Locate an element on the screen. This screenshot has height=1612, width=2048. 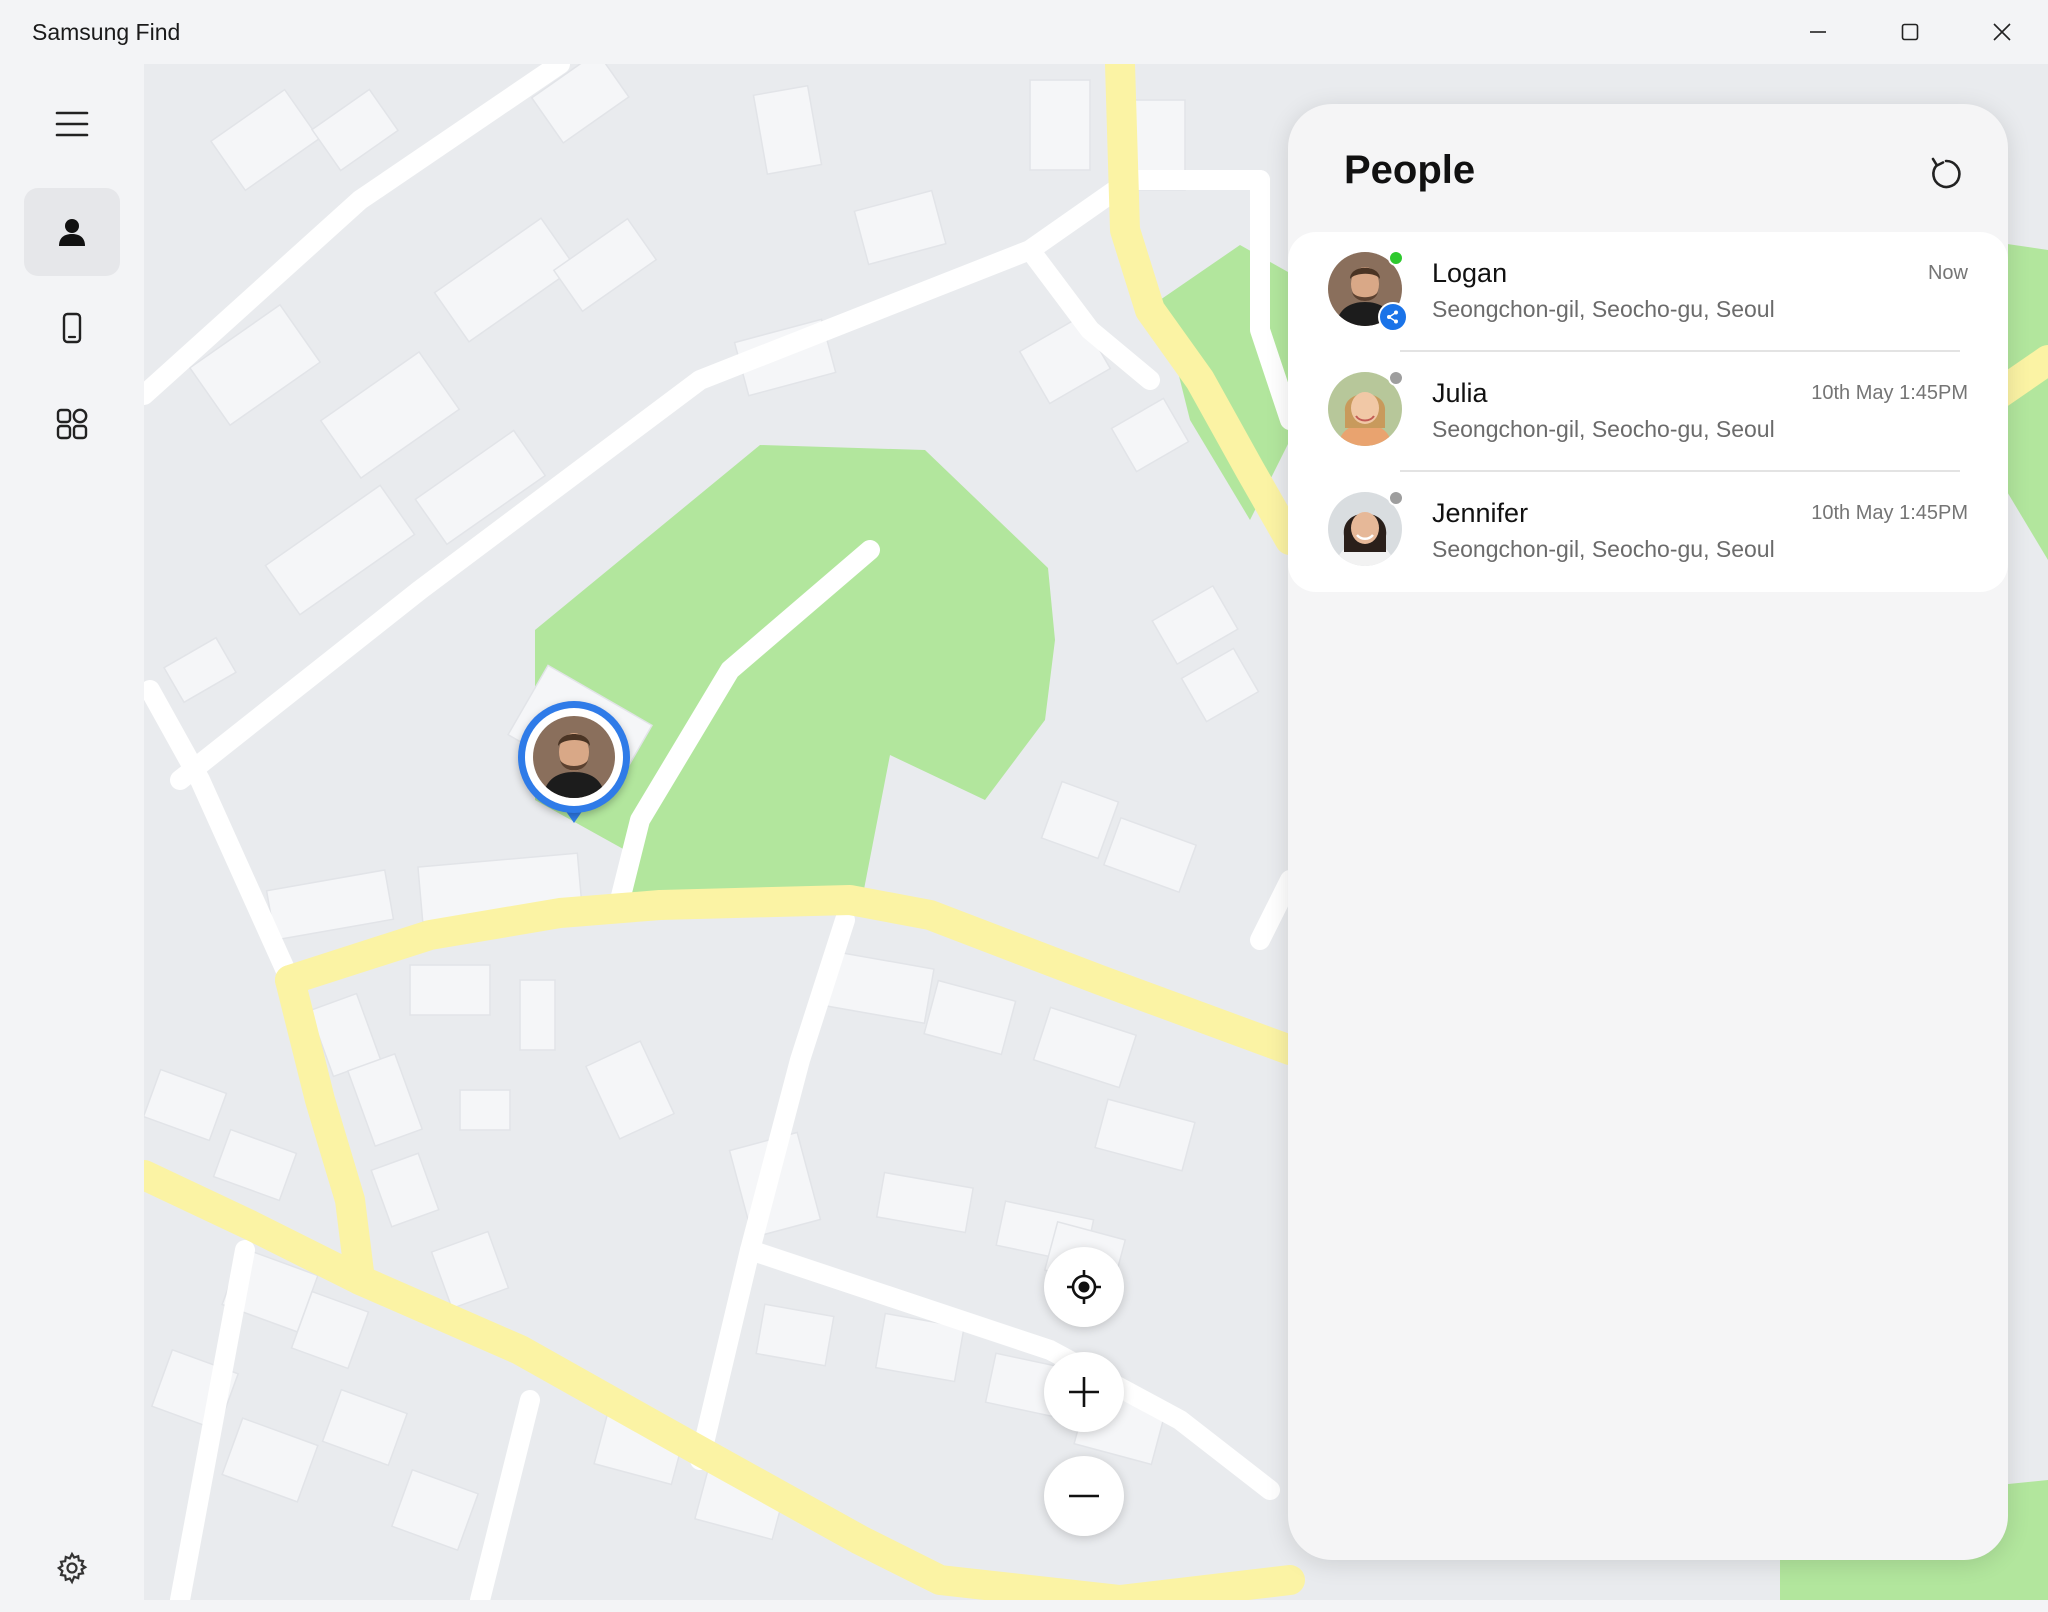
zoom-out-icon is located at coordinates (1084, 1496).